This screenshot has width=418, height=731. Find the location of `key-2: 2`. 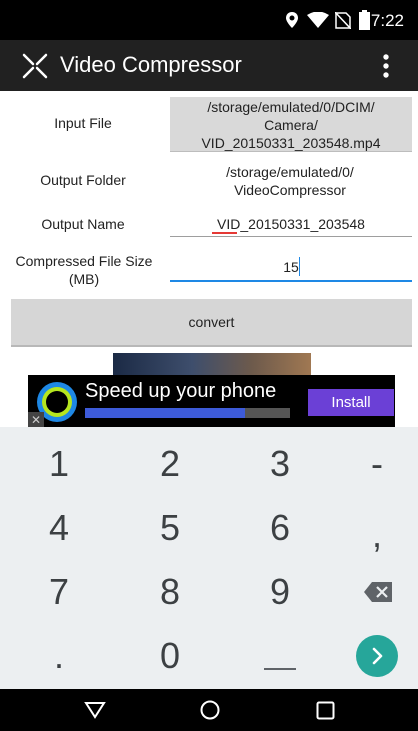

key-2: 2 is located at coordinates (170, 463).